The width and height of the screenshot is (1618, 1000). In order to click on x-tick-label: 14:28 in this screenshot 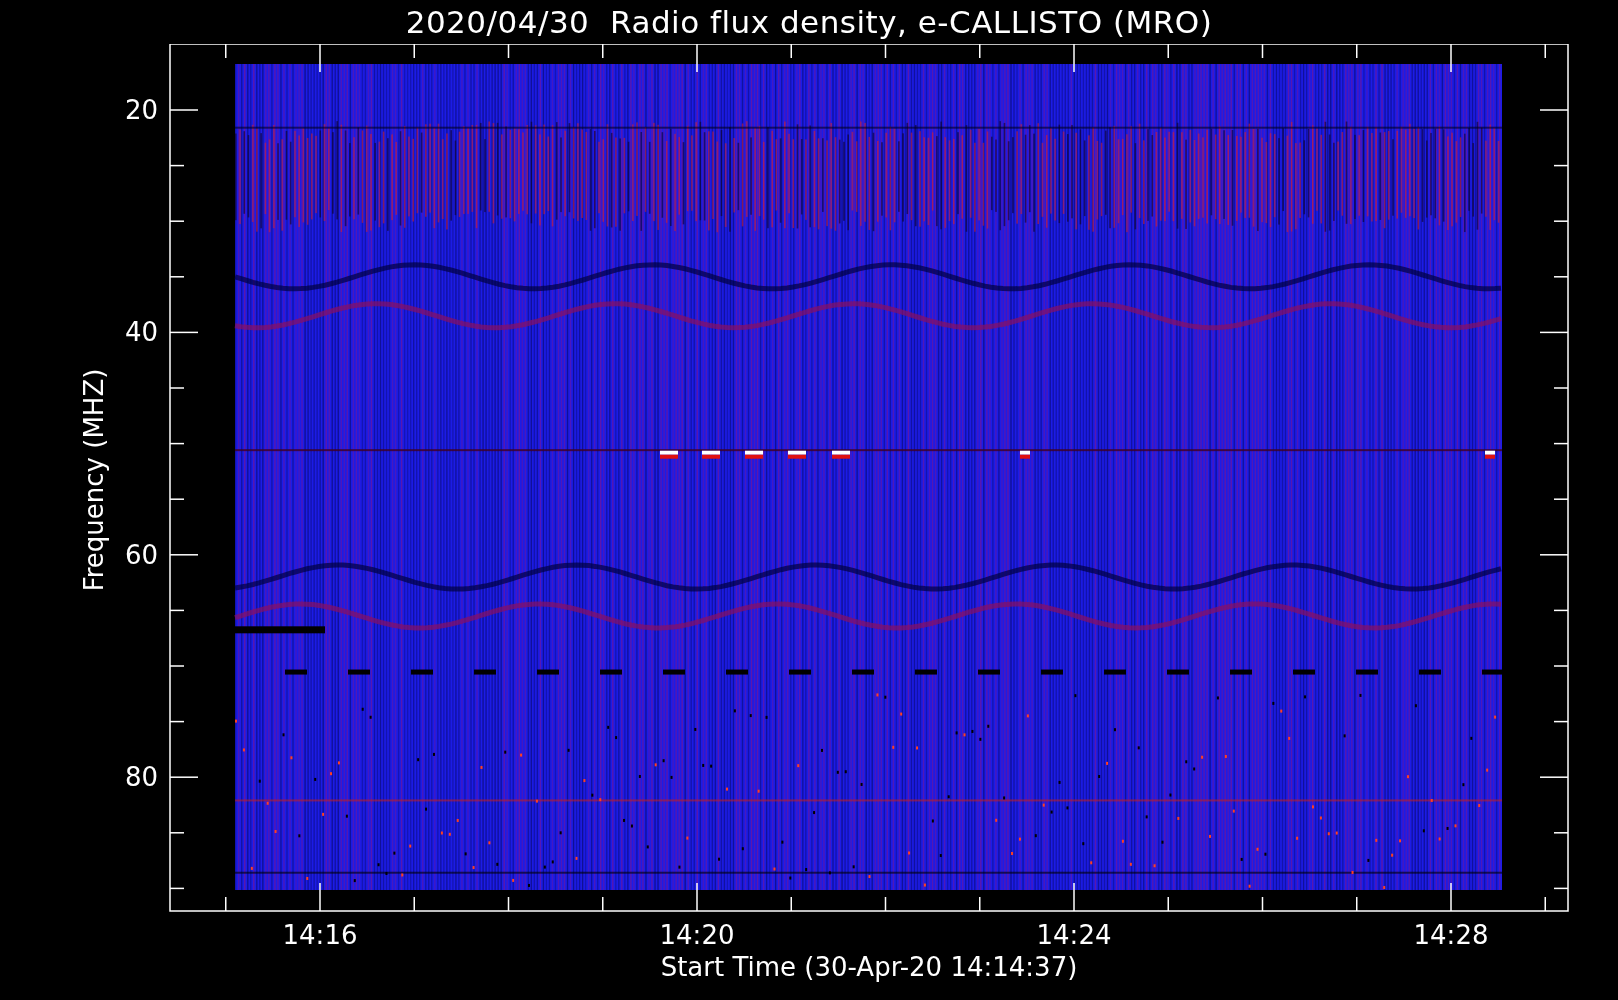, I will do `click(1451, 935)`.